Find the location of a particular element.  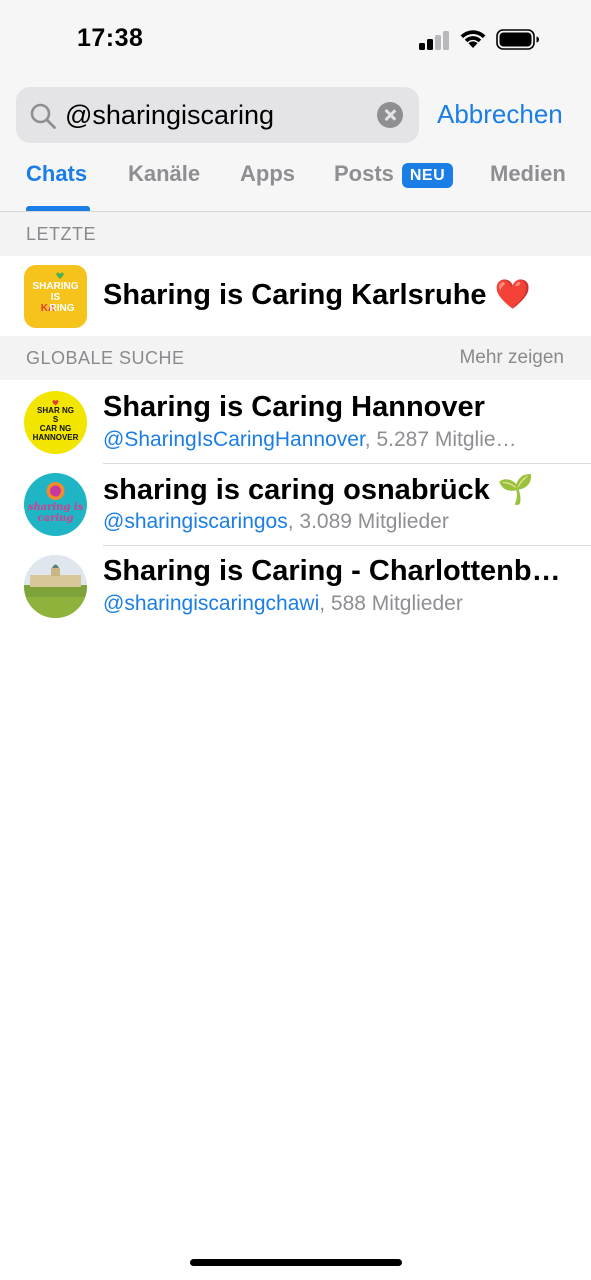

svg-text: caring is located at coordinates (56, 518).